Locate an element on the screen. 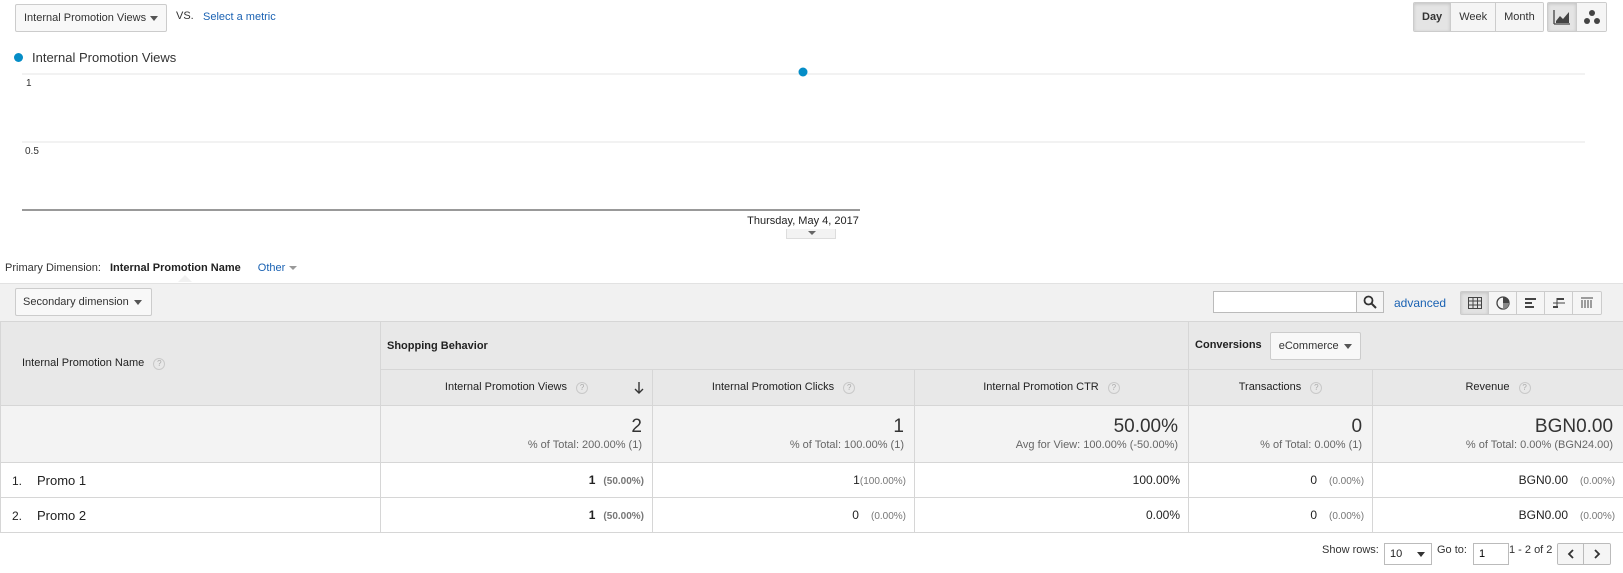 Image resolution: width=1623 pixels, height=573 pixels. pie-chart-icon is located at coordinates (1502, 303).